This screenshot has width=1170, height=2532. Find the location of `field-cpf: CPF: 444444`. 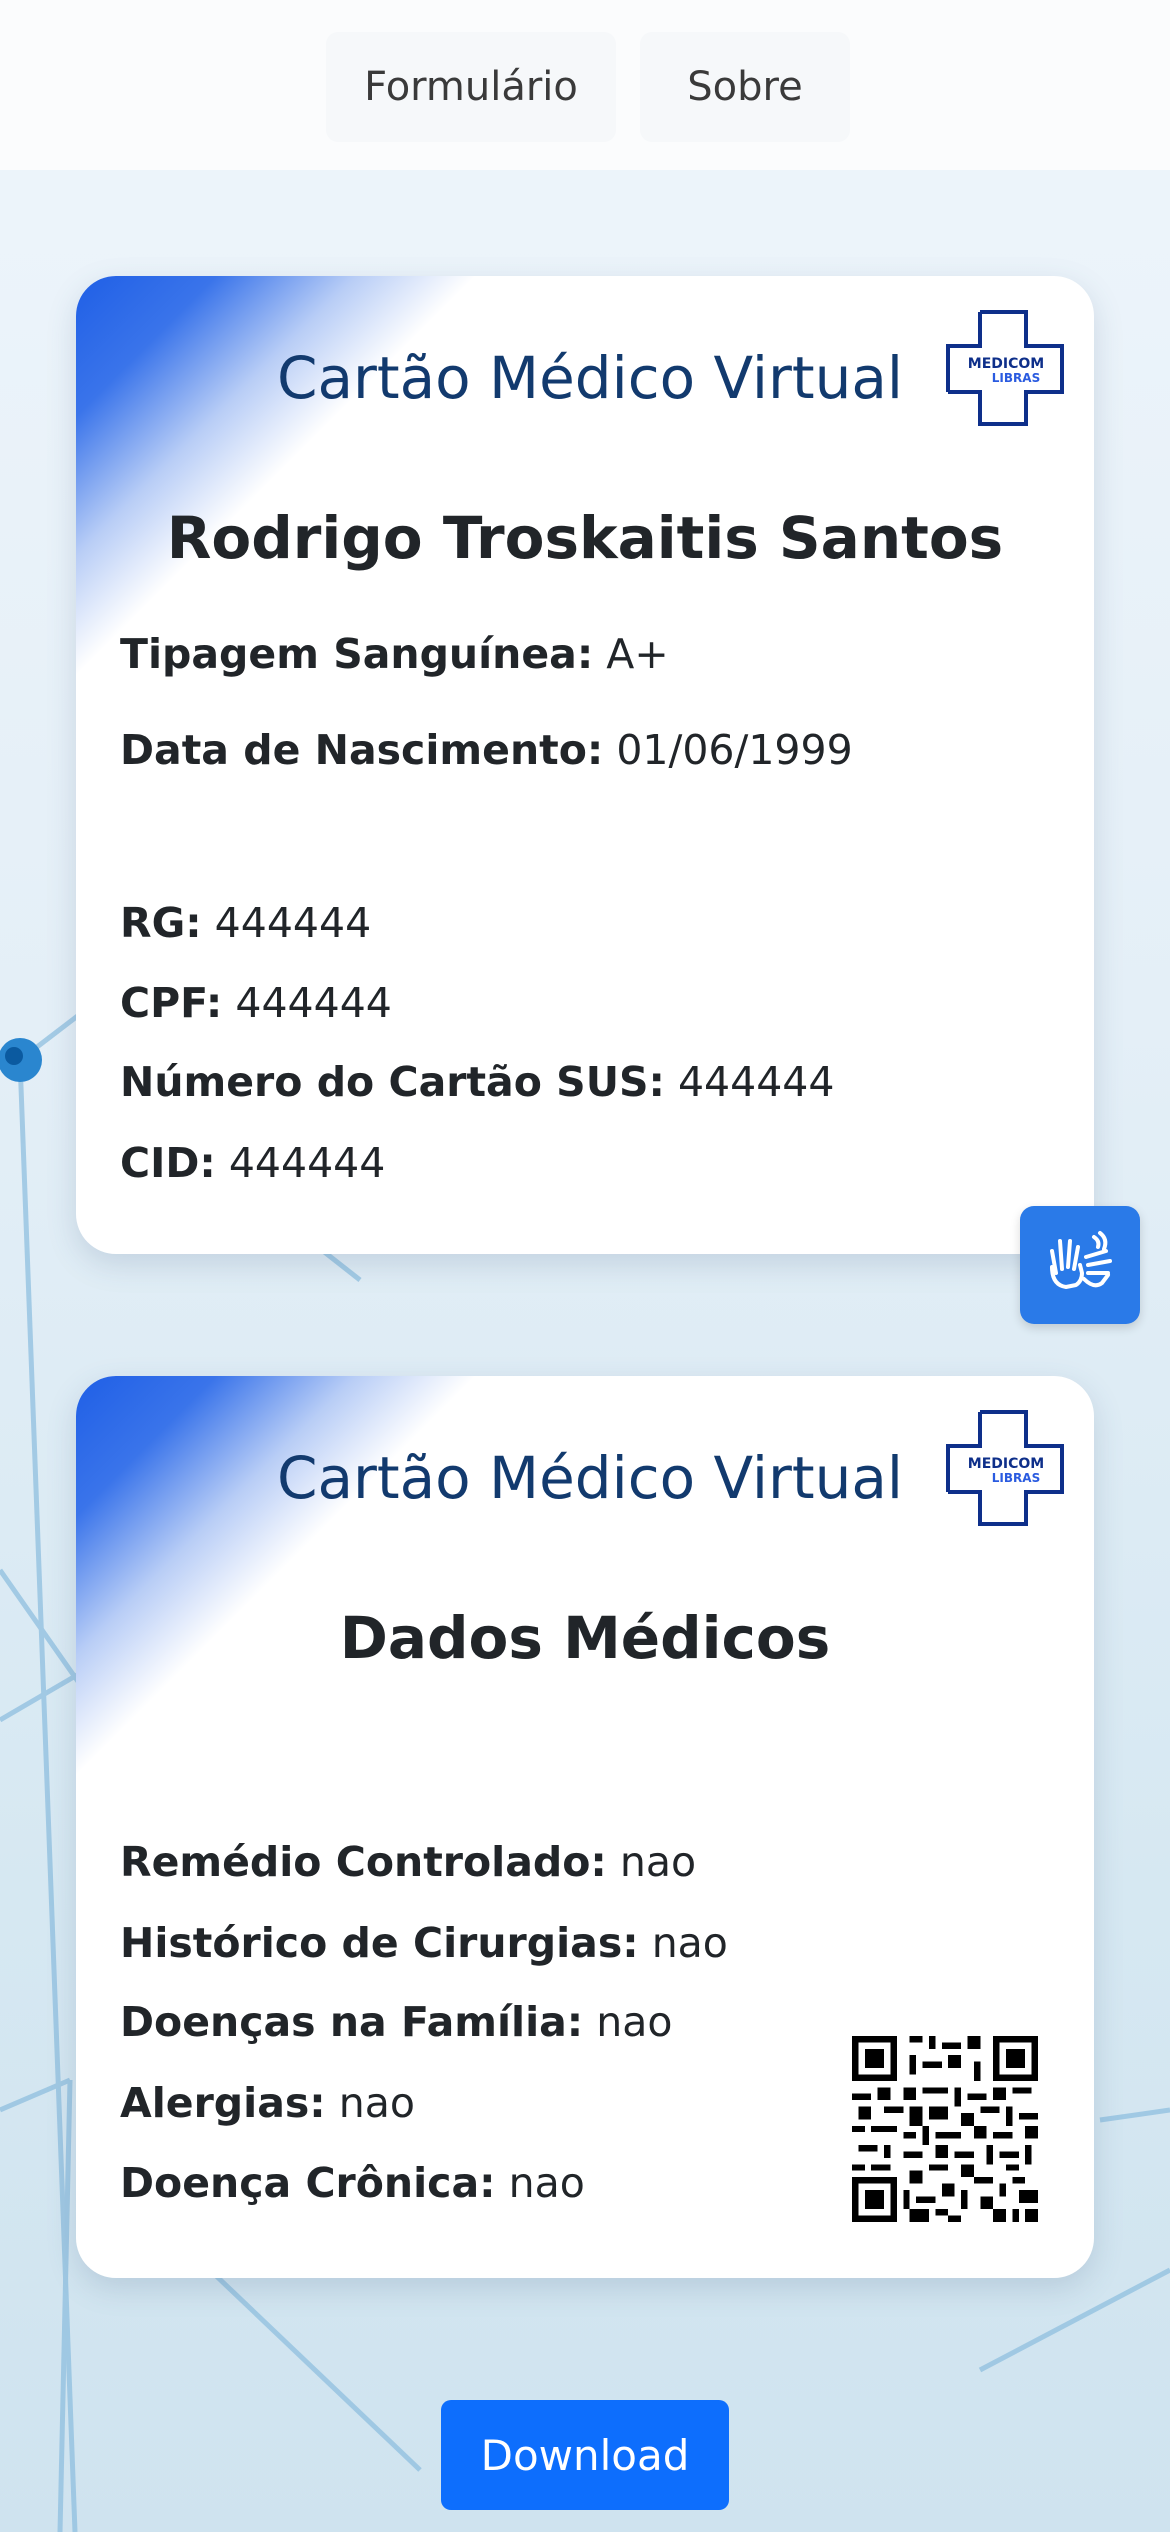

field-cpf: CPF: 444444 is located at coordinates (256, 1003).